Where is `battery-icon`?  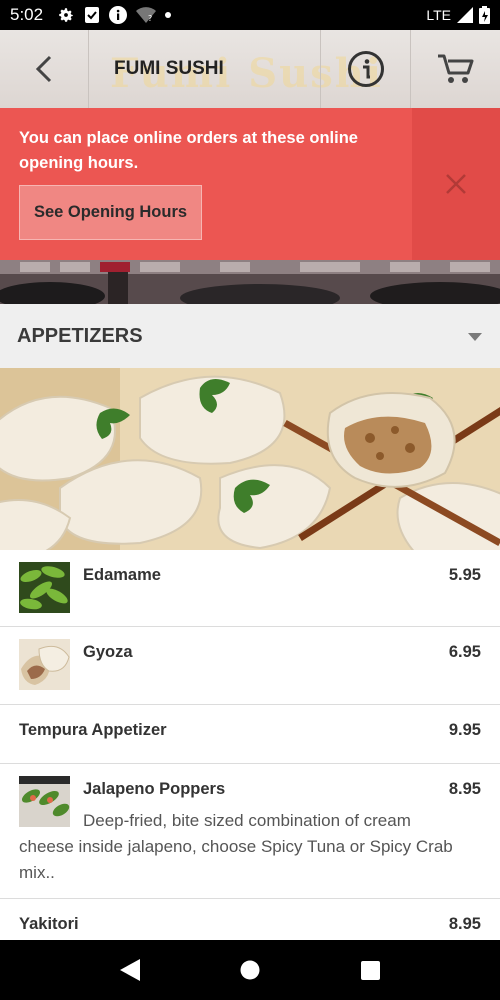
battery-icon is located at coordinates (484, 15).